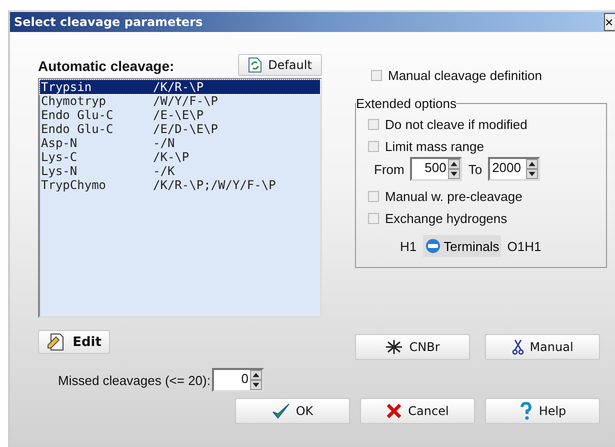 The image size is (615, 447). What do you see at coordinates (106, 67) in the screenshot?
I see `section-label: Automatic cleavage:` at bounding box center [106, 67].